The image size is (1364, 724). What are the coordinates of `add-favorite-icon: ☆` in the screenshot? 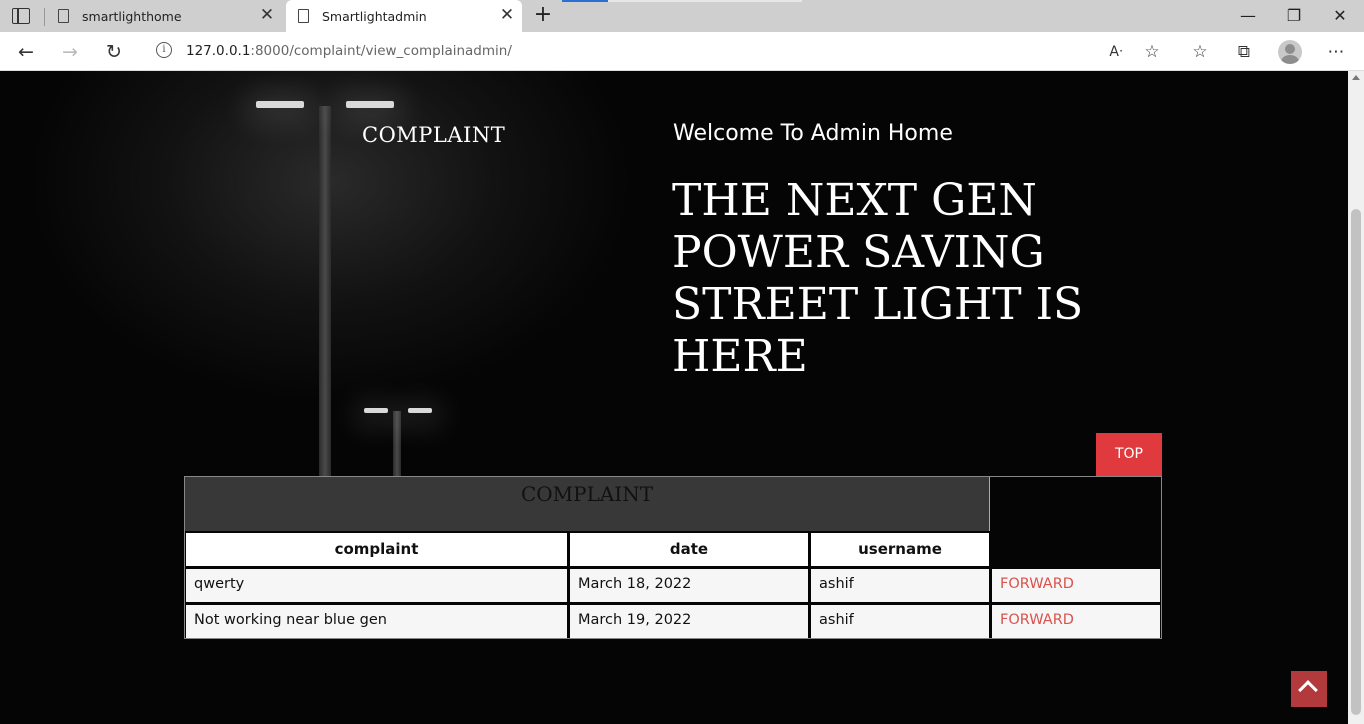 It's located at (1152, 52).